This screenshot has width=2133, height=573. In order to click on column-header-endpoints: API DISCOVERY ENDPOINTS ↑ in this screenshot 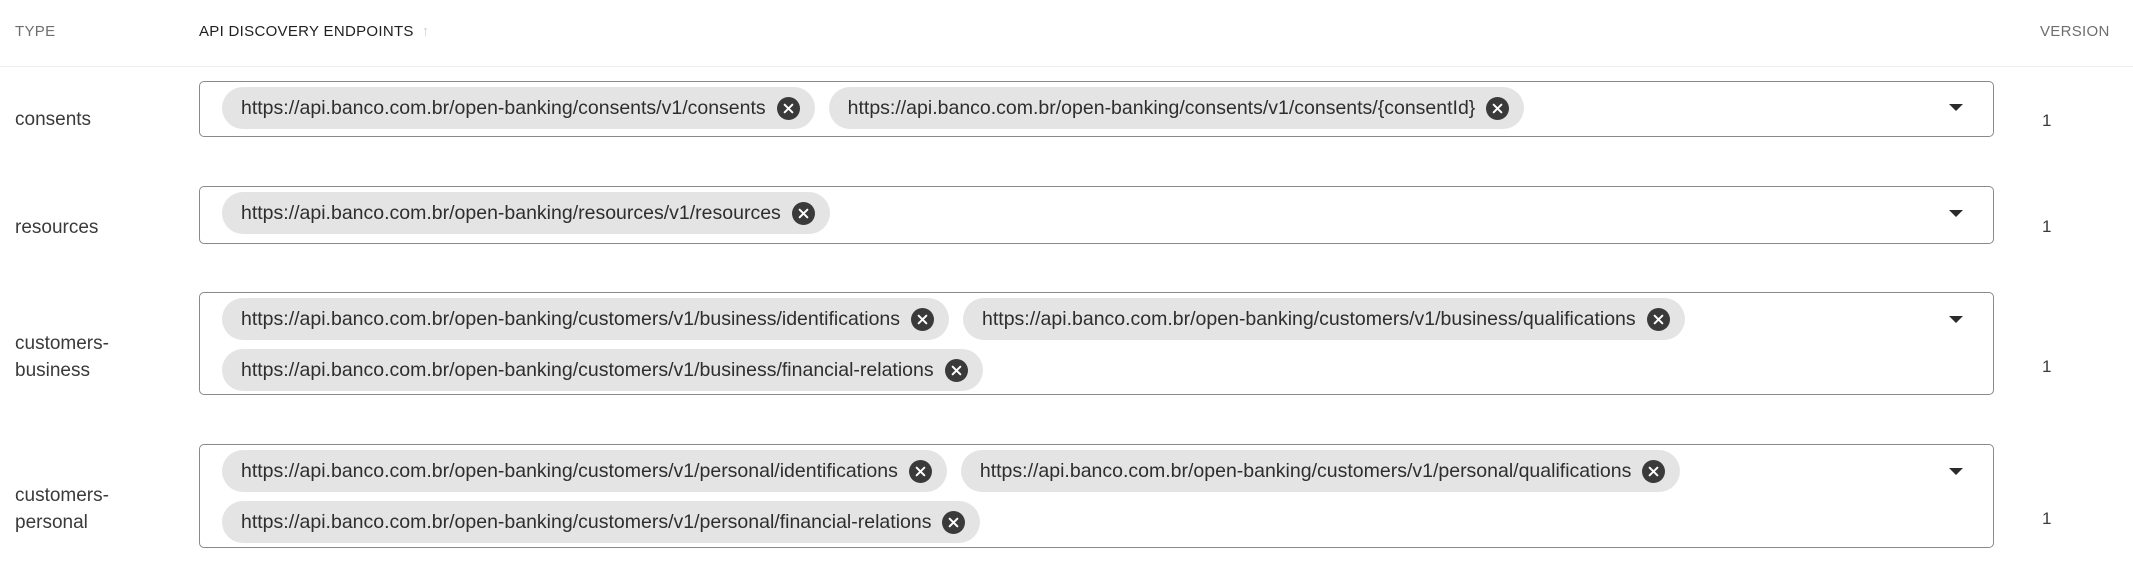, I will do `click(314, 31)`.